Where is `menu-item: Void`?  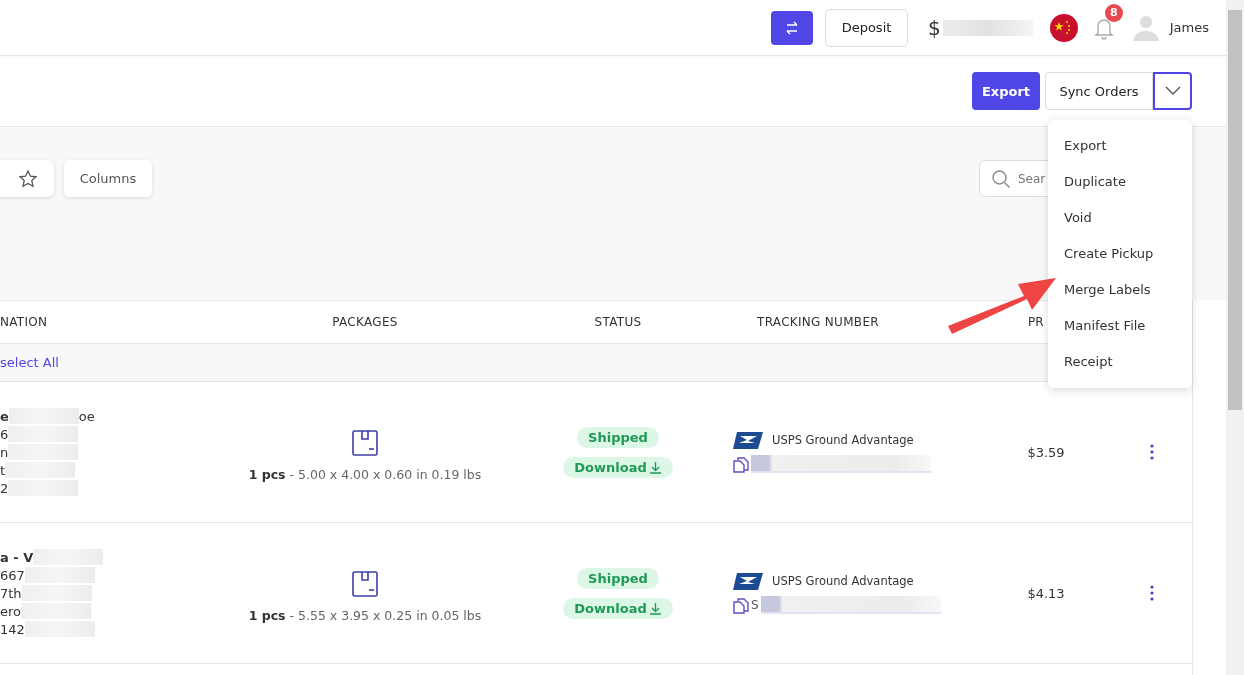 menu-item: Void is located at coordinates (1120, 218).